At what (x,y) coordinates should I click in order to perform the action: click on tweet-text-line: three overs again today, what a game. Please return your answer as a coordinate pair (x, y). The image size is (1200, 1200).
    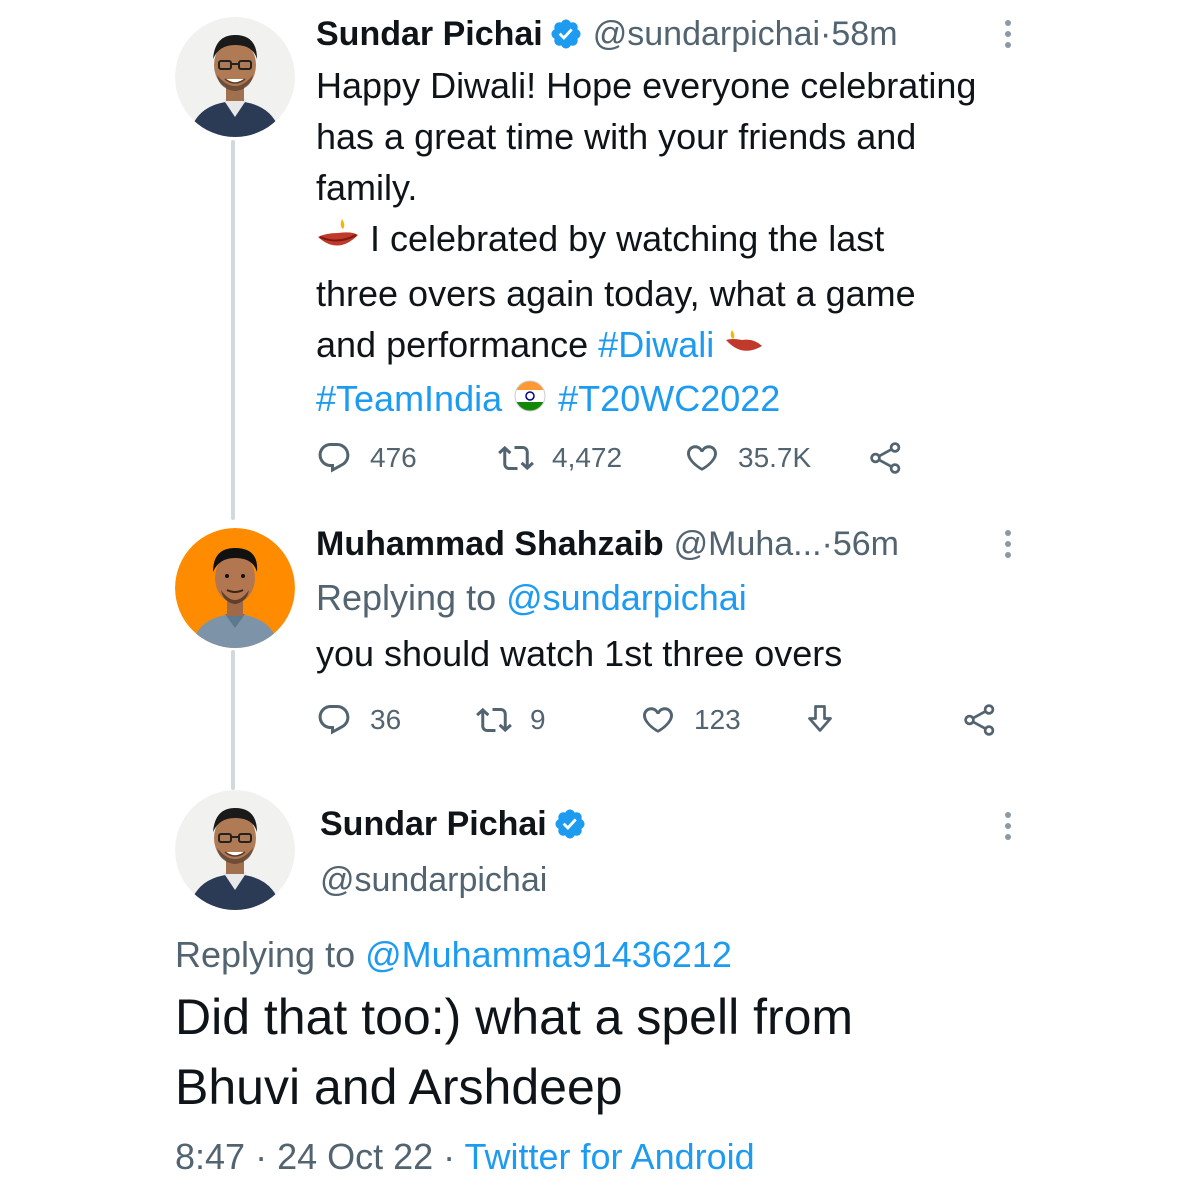
    Looking at the image, I should click on (616, 293).